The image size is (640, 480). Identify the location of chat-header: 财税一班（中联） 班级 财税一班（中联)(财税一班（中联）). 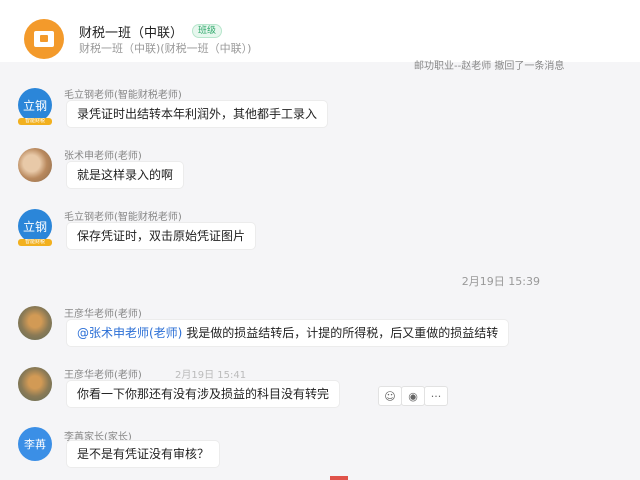
(320, 31).